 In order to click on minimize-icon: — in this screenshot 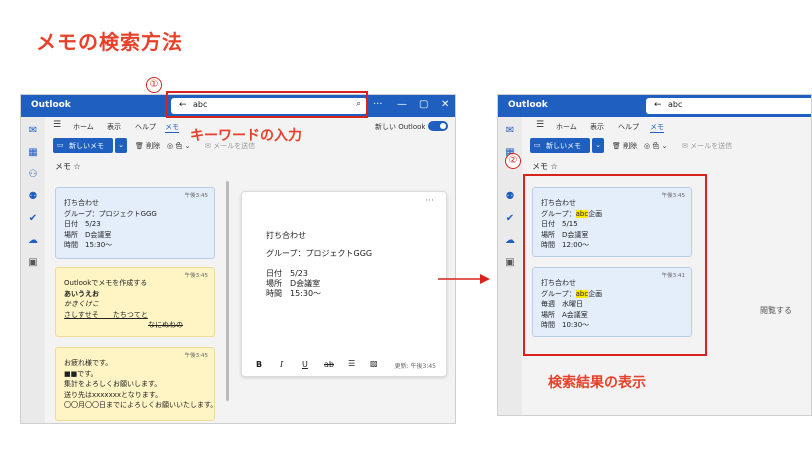, I will do `click(402, 104)`.